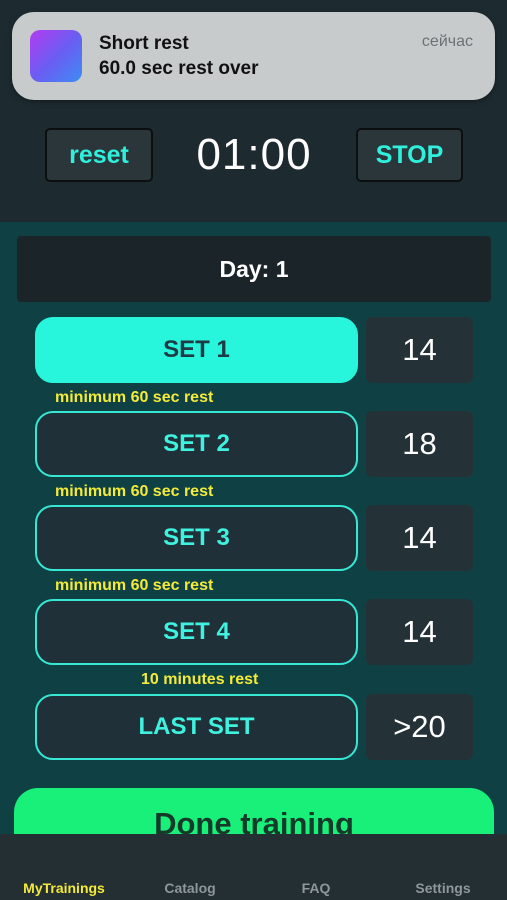 The width and height of the screenshot is (507, 900). Describe the element at coordinates (447, 41) in the screenshot. I see `notification-time: сейчас` at that location.